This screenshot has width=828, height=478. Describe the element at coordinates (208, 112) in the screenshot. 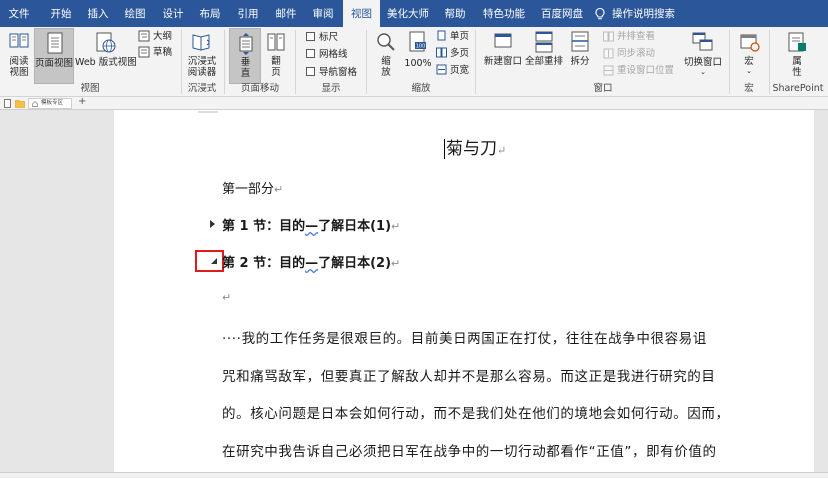

I see `margin-corner-mark` at that location.